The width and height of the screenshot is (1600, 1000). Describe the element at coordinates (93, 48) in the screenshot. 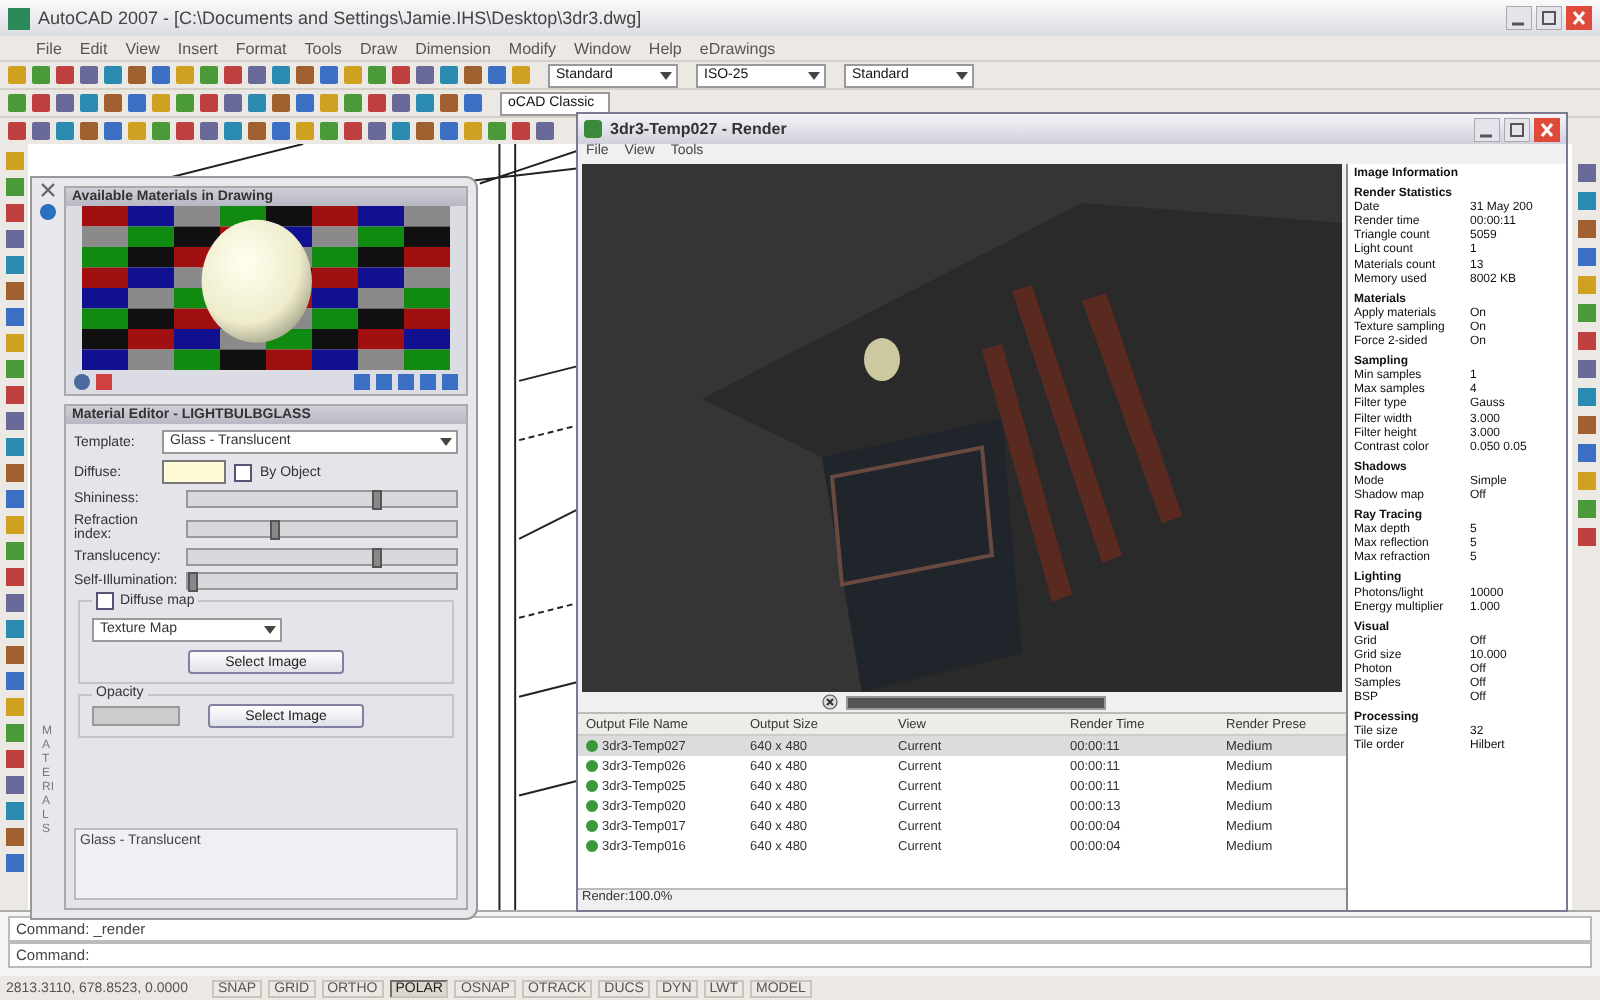

I see `menu-item: Edit` at that location.